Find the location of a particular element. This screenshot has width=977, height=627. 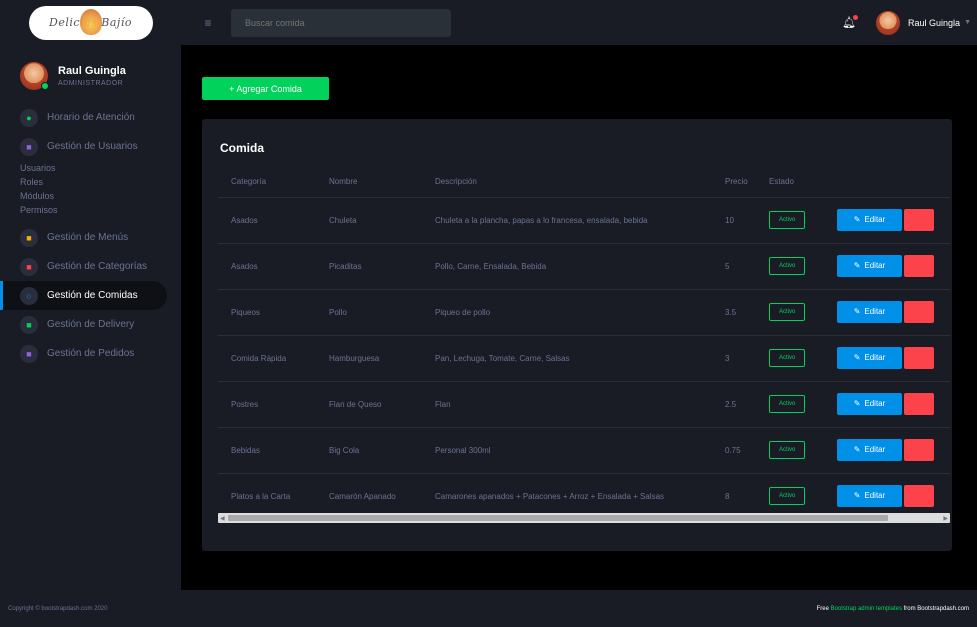

sidebar-item-label: Gestión de Menús is located at coordinates (88, 237).